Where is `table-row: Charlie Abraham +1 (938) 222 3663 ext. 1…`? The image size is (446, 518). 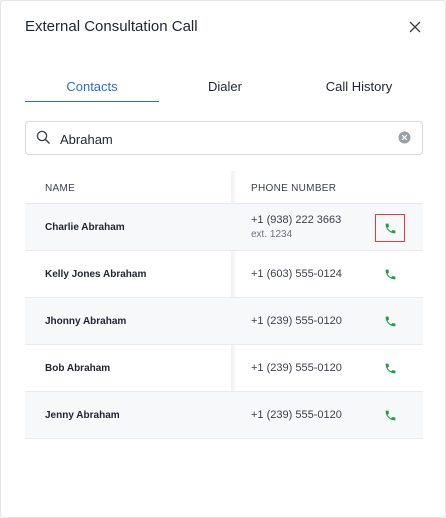
table-row: Charlie Abraham +1 (938) 222 3663 ext. 1… is located at coordinates (224, 226).